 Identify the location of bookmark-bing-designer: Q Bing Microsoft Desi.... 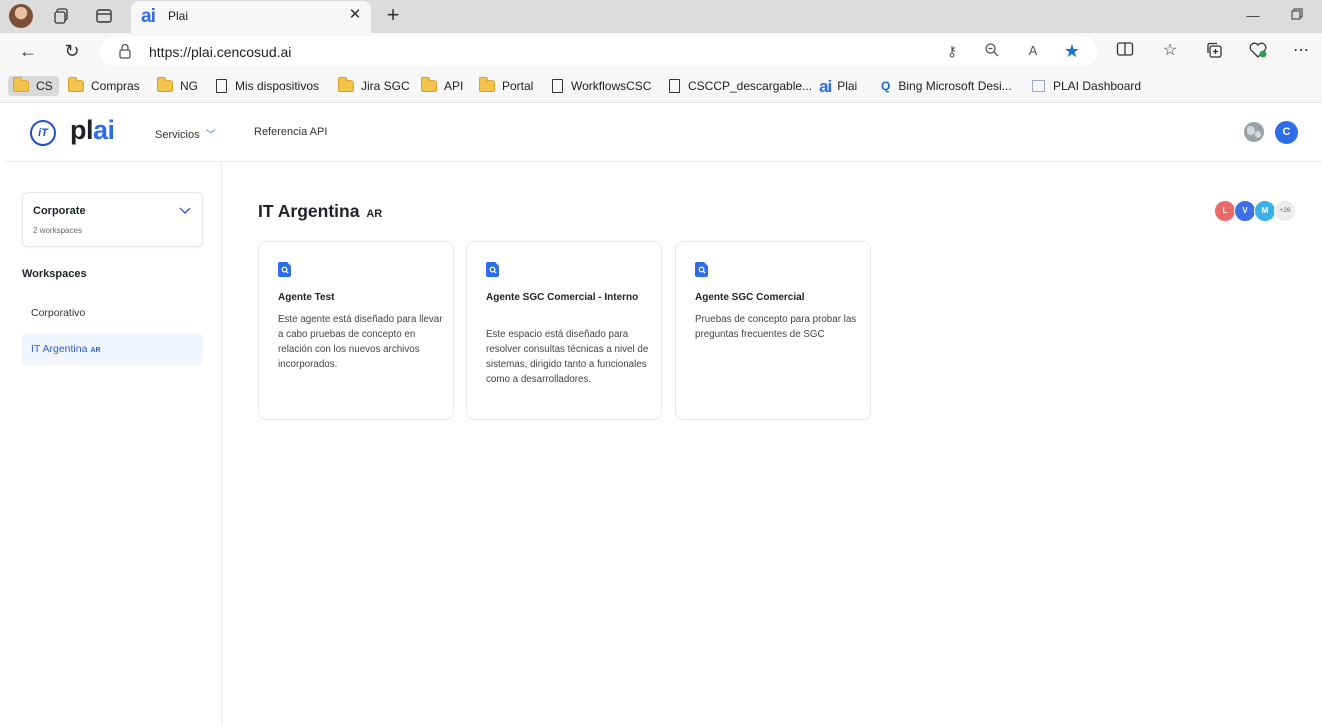
(946, 86).